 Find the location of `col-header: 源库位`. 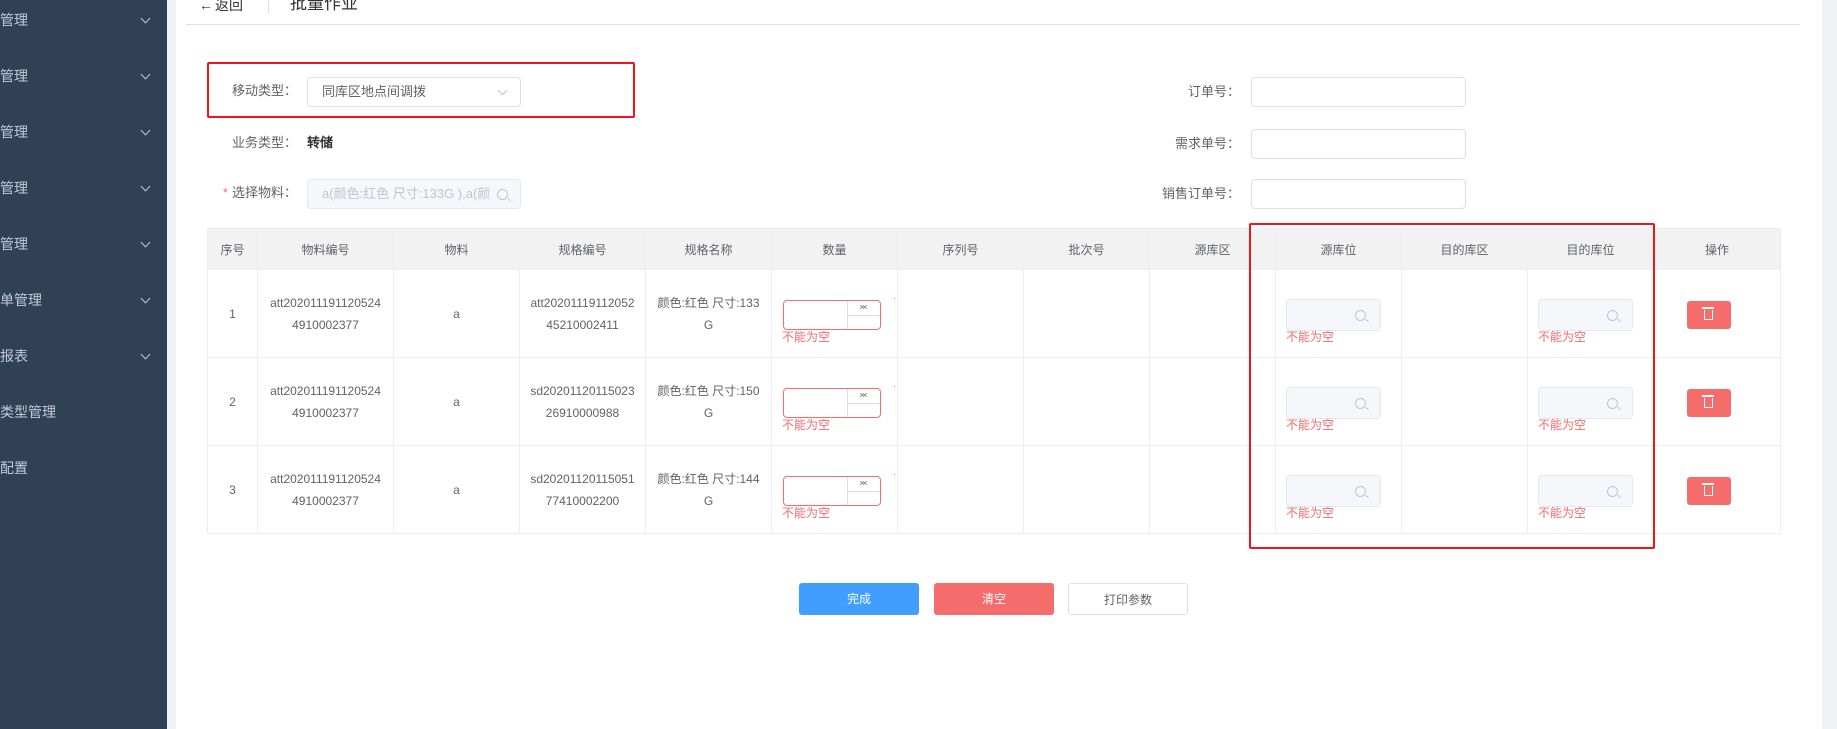

col-header: 源库位 is located at coordinates (1338, 249).